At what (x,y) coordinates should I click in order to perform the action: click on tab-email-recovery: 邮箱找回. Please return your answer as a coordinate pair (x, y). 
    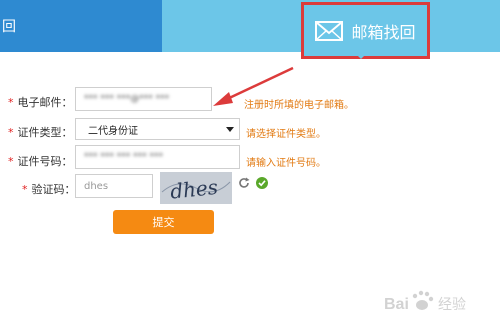
    Looking at the image, I should click on (365, 30).